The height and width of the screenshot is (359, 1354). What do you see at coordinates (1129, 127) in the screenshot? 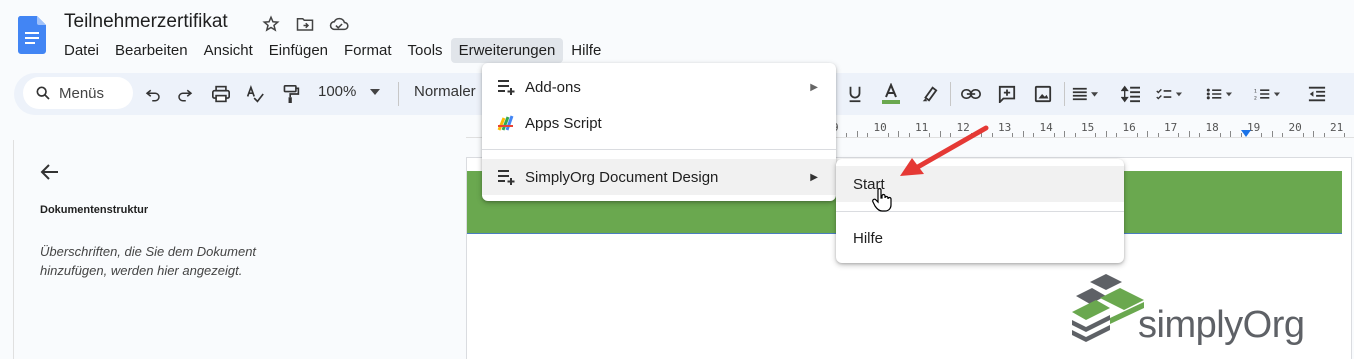
I see `ruler-number: 16` at bounding box center [1129, 127].